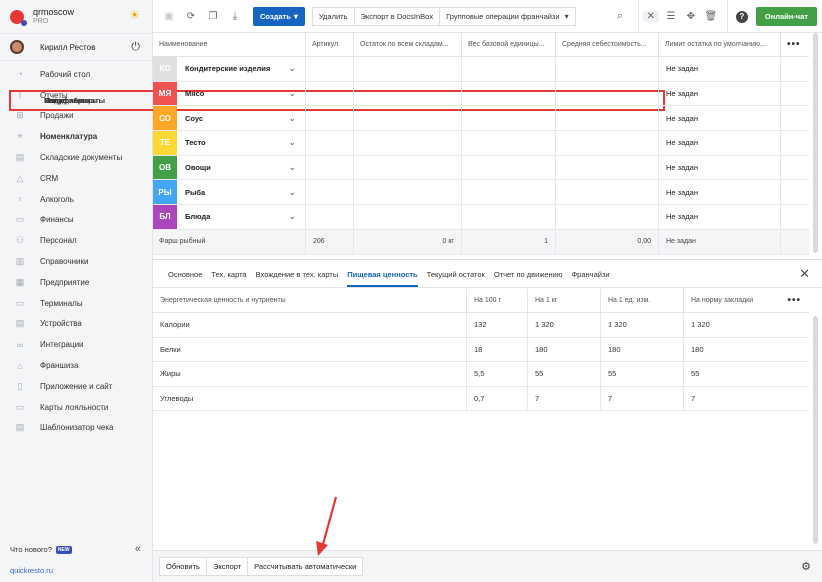 The width and height of the screenshot is (822, 582). What do you see at coordinates (135, 47) in the screenshot?
I see `power-icon: ⏻` at bounding box center [135, 47].